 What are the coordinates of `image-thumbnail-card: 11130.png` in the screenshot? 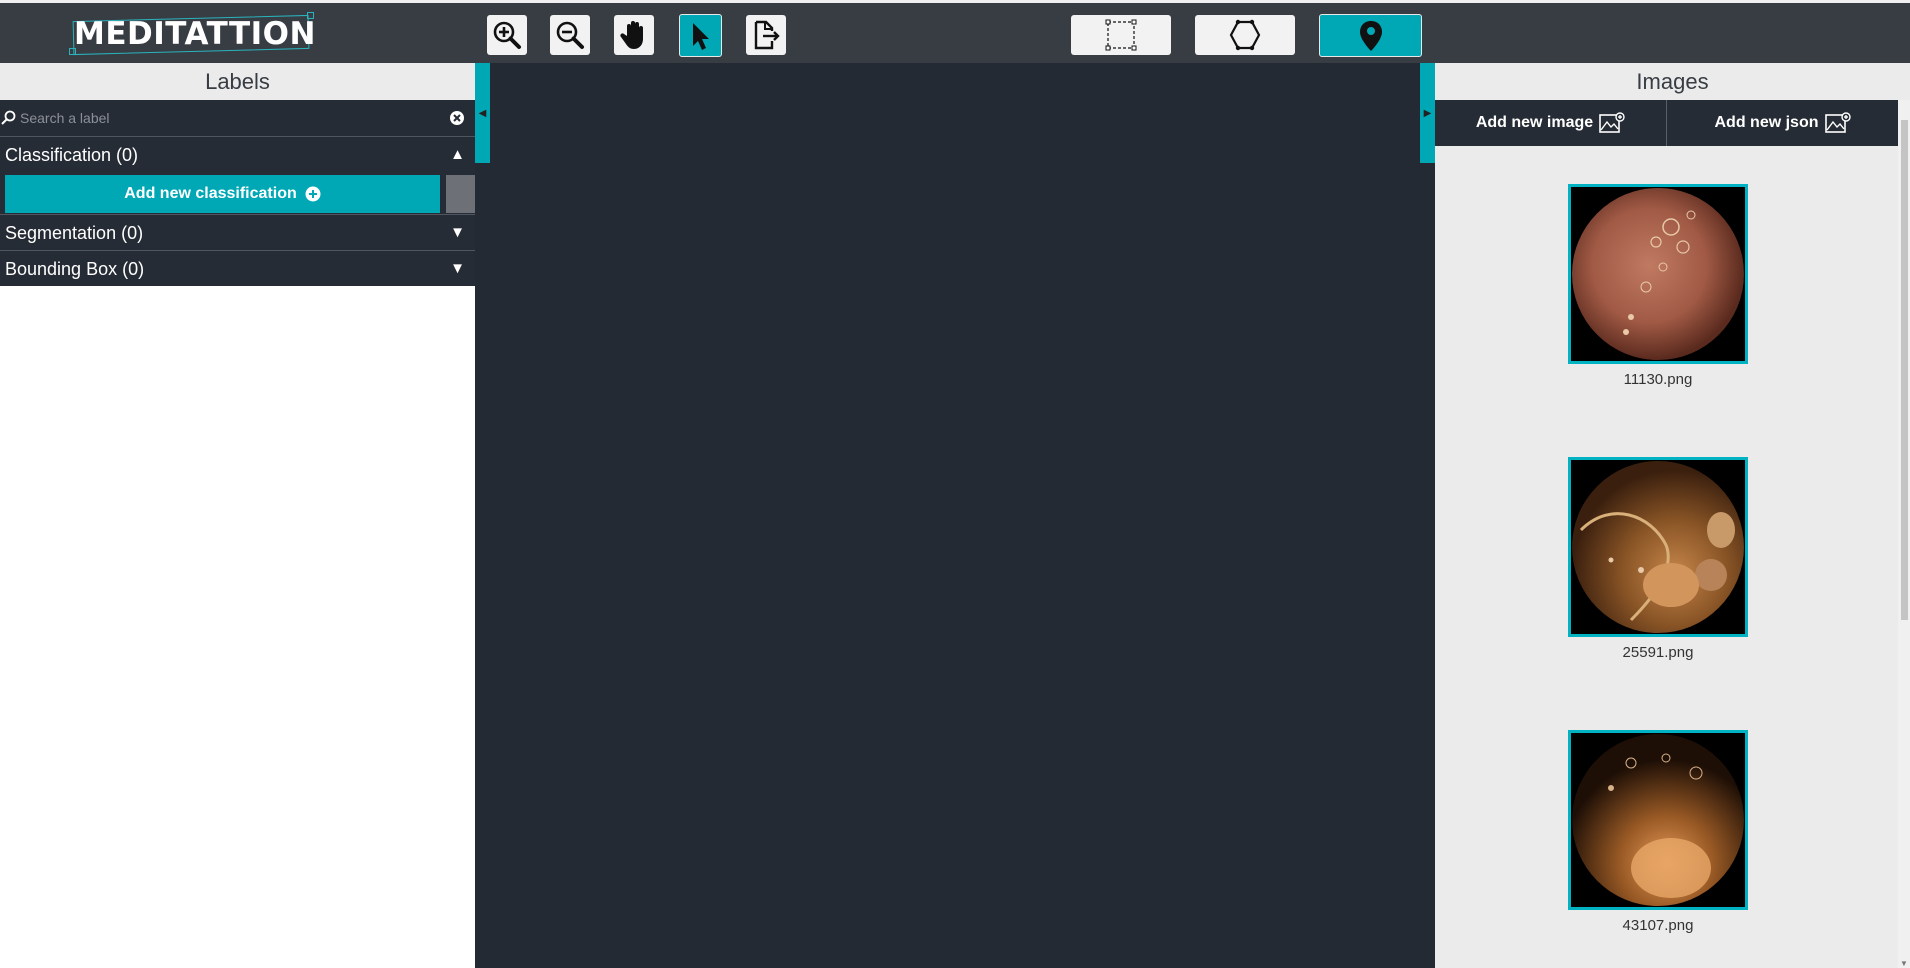 It's located at (1658, 286).